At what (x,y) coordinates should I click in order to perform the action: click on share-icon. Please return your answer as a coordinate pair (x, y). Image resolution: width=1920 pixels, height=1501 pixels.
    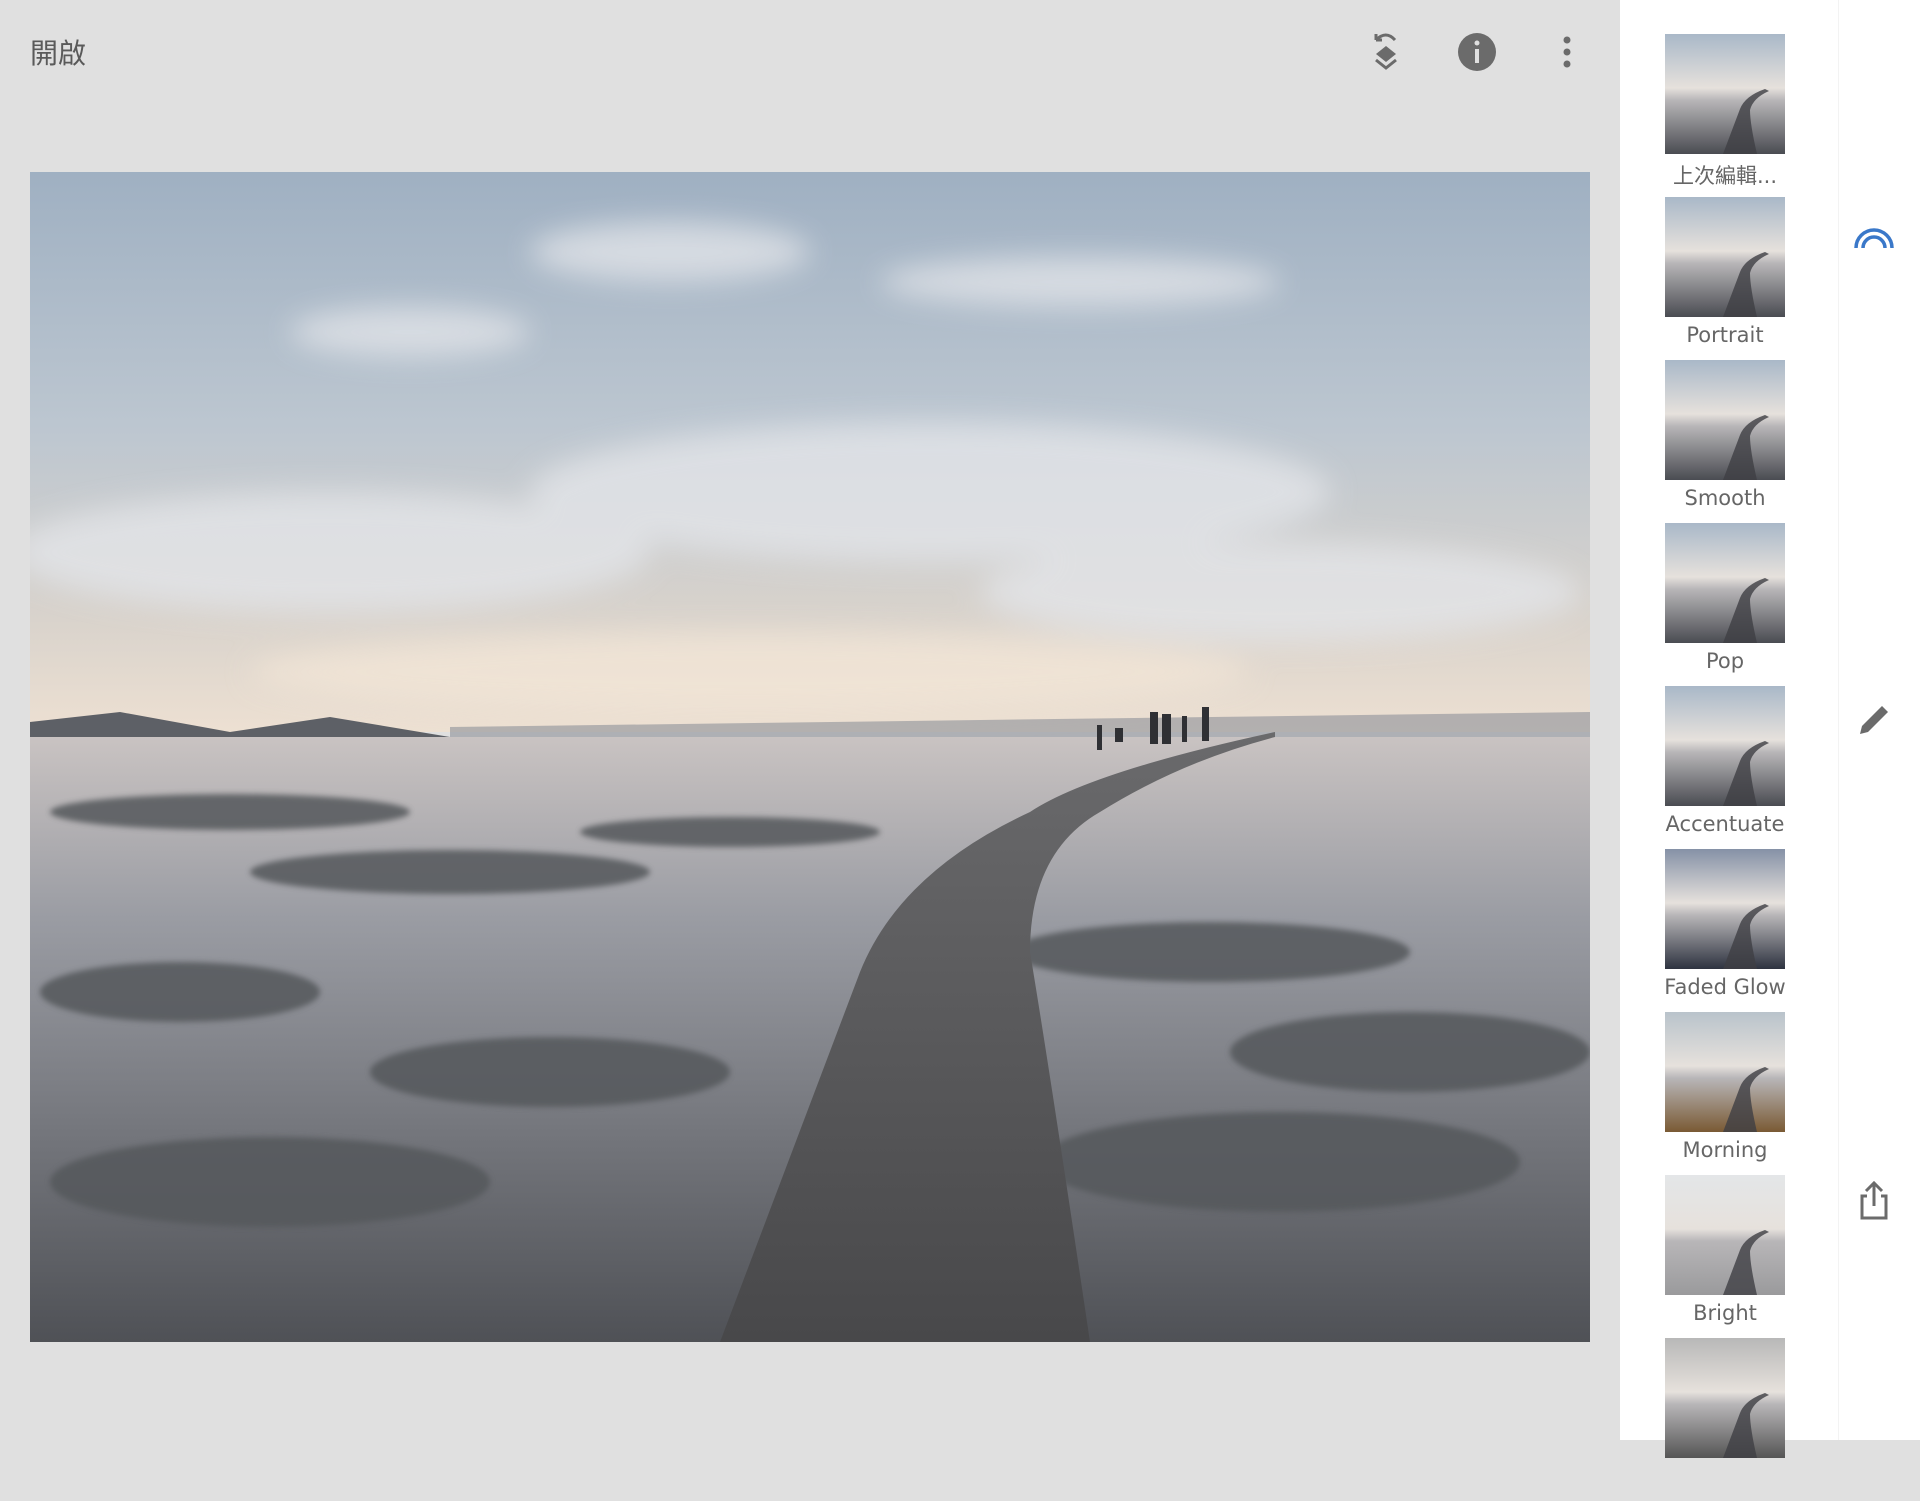
    Looking at the image, I should click on (1874, 1200).